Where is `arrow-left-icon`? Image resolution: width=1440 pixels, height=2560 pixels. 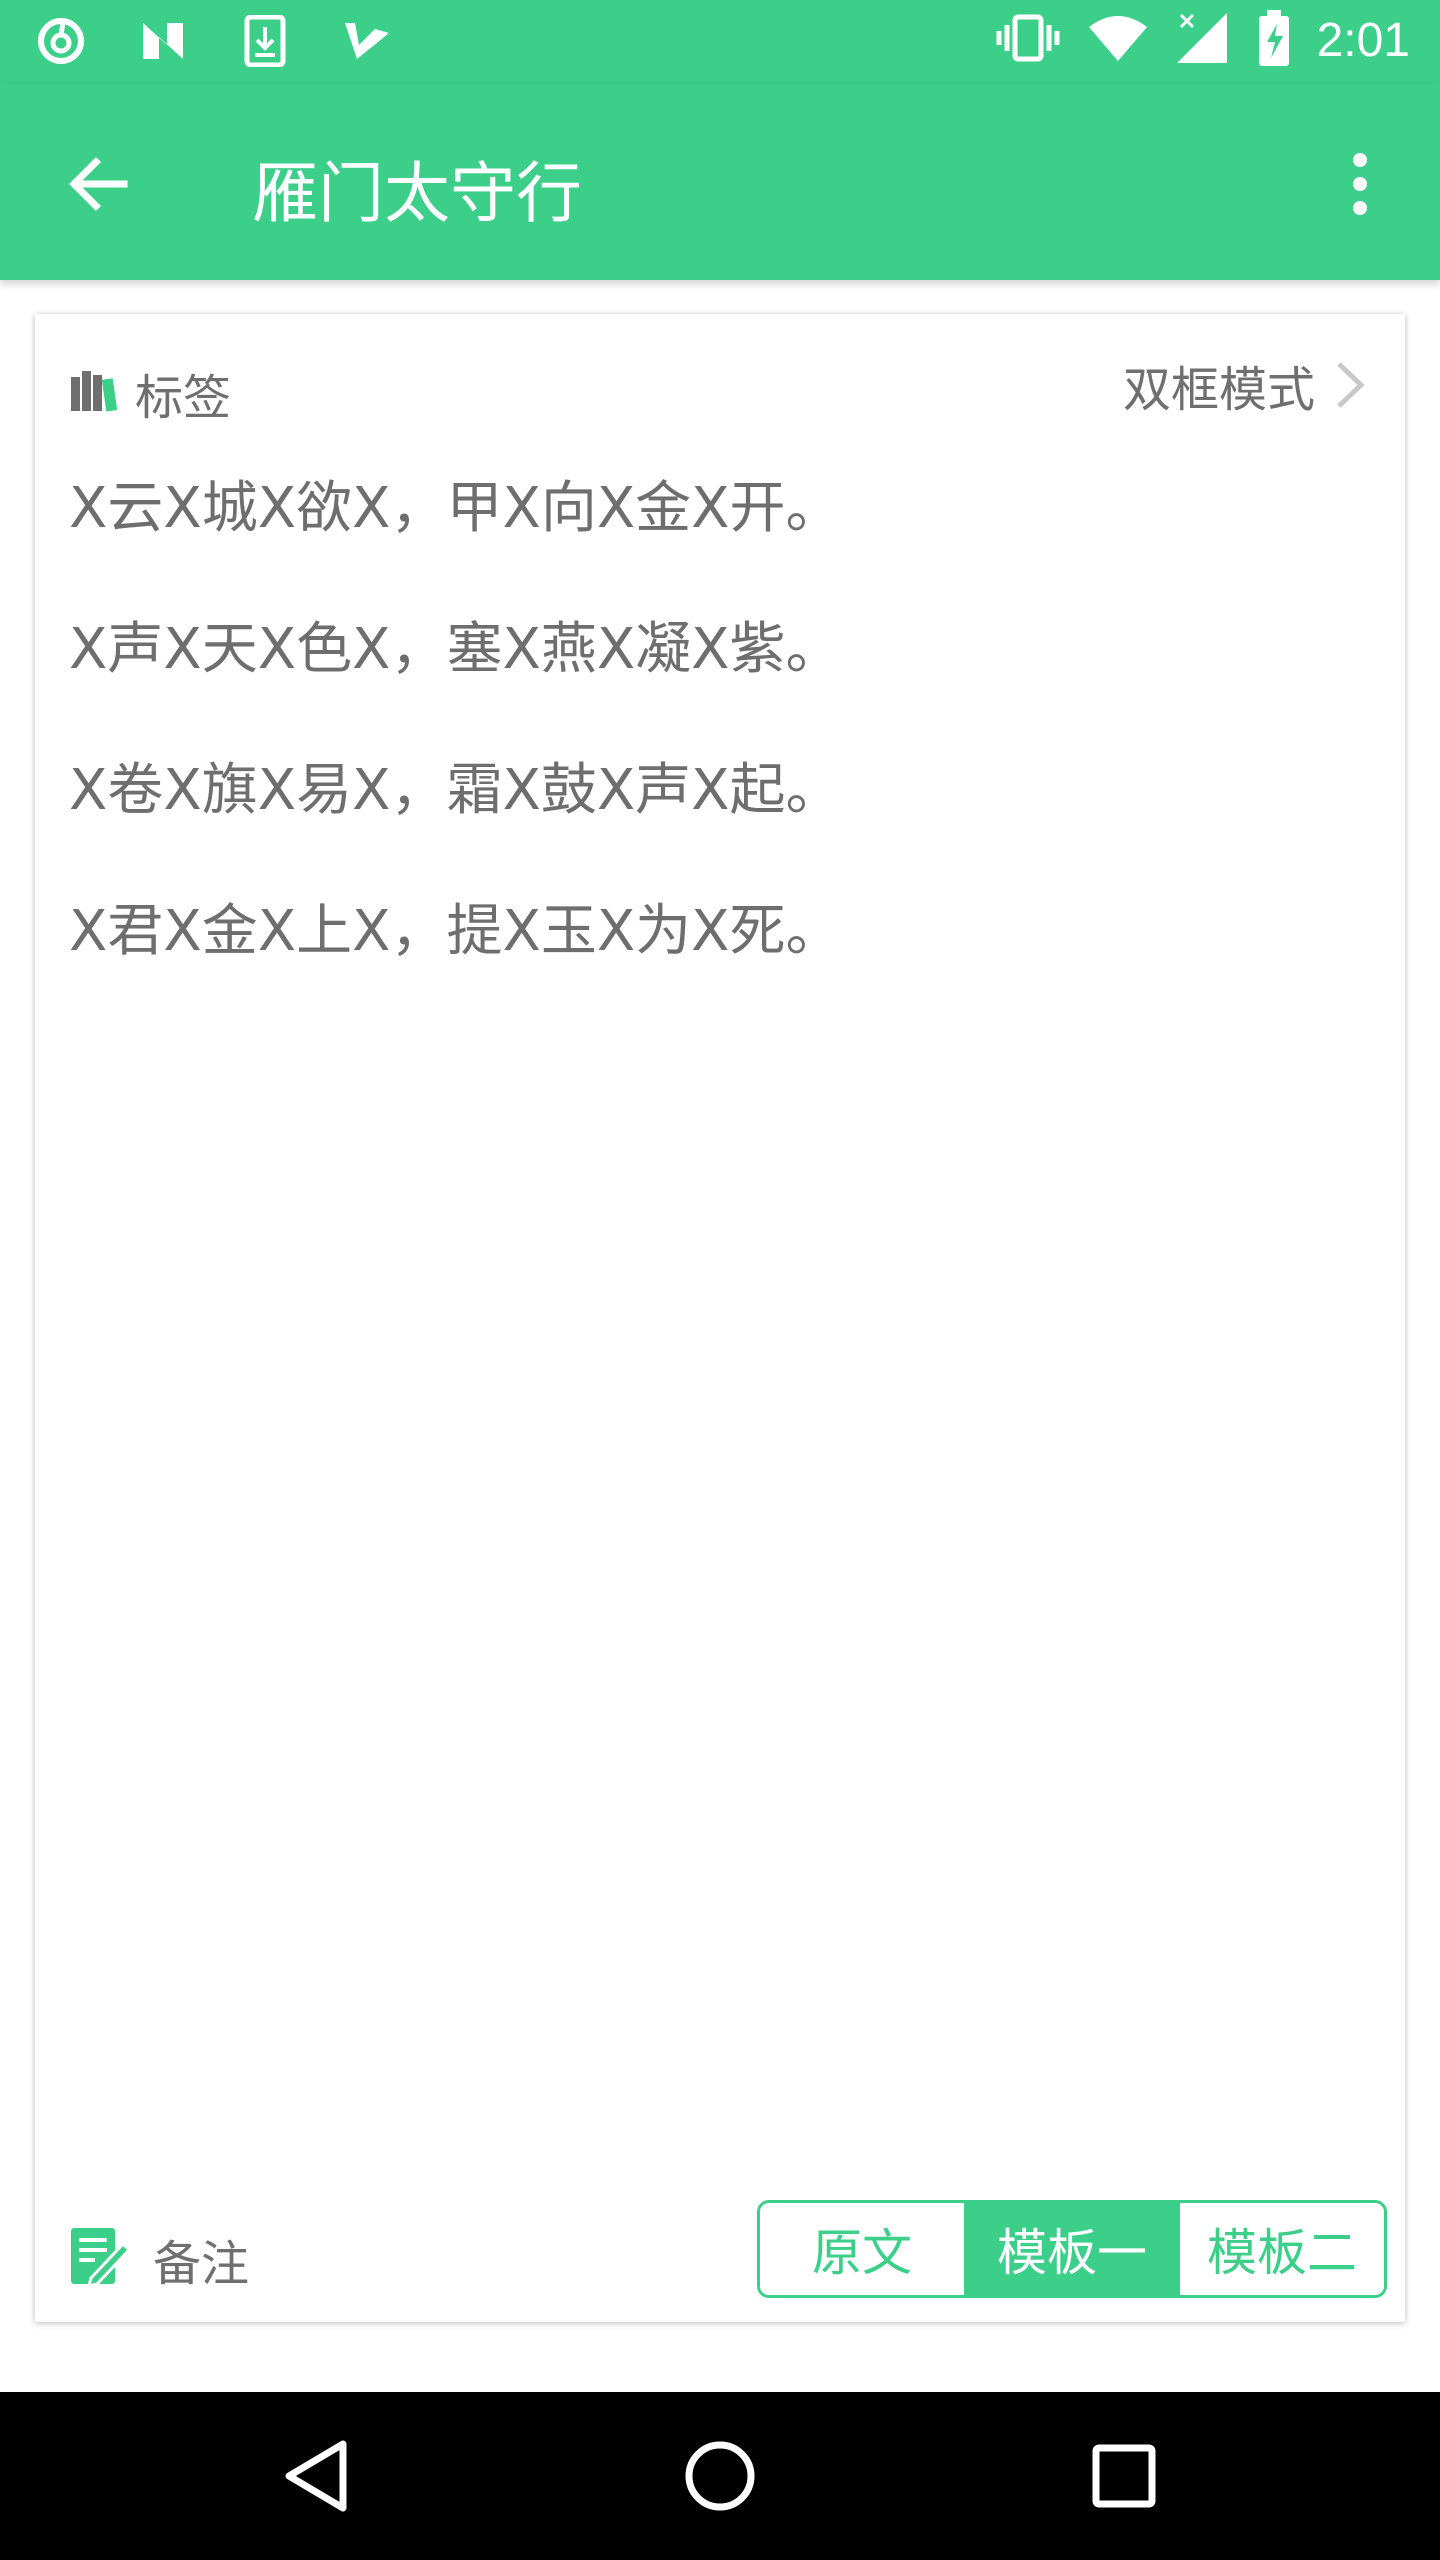
arrow-left-icon is located at coordinates (98, 184).